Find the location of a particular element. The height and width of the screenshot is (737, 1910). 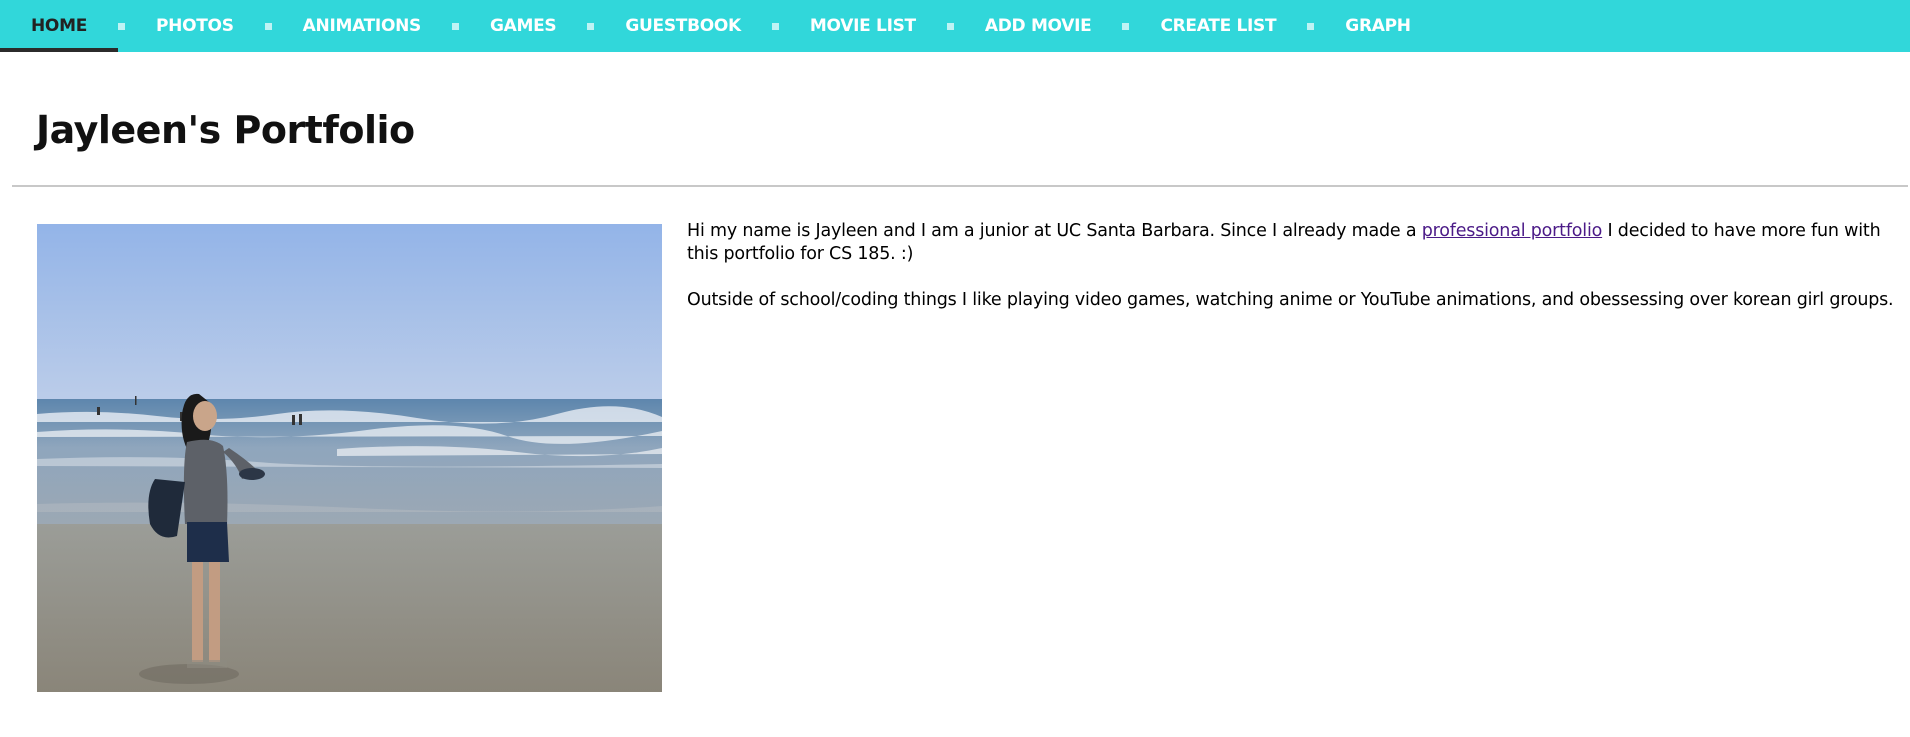

nav-link-home: HOME is located at coordinates (59, 26).